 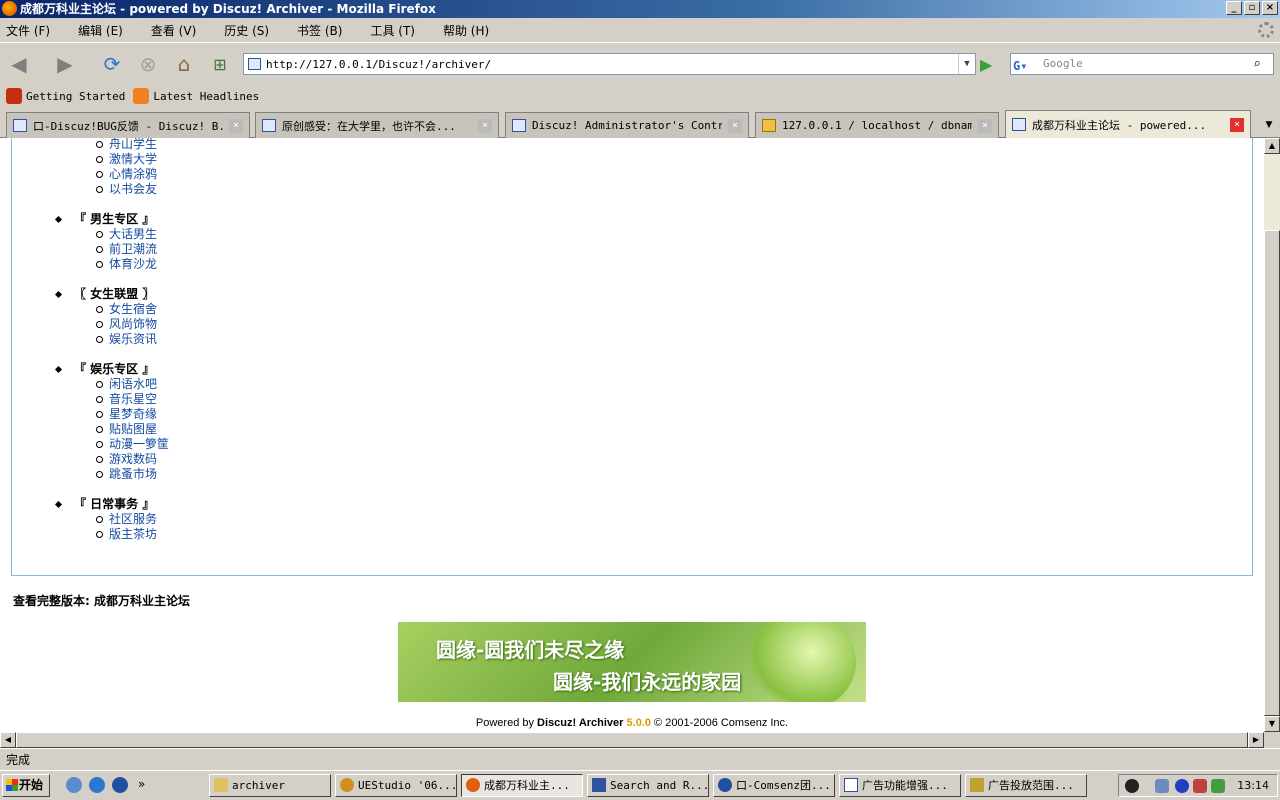 I want to click on qq-icon, so click(x=1132, y=786).